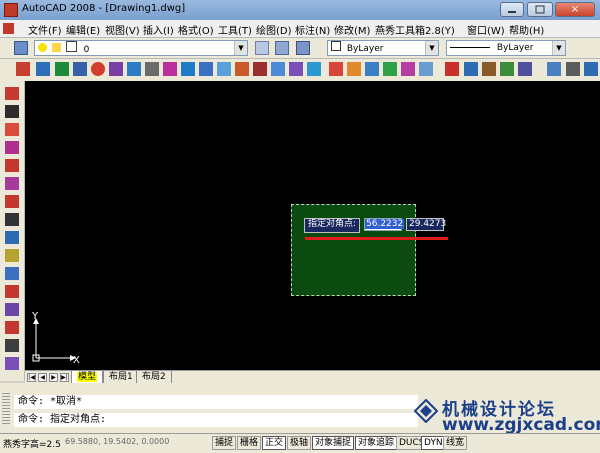 The height and width of the screenshot is (453, 600). Describe the element at coordinates (8, 28) in the screenshot. I see `document-icon` at that location.